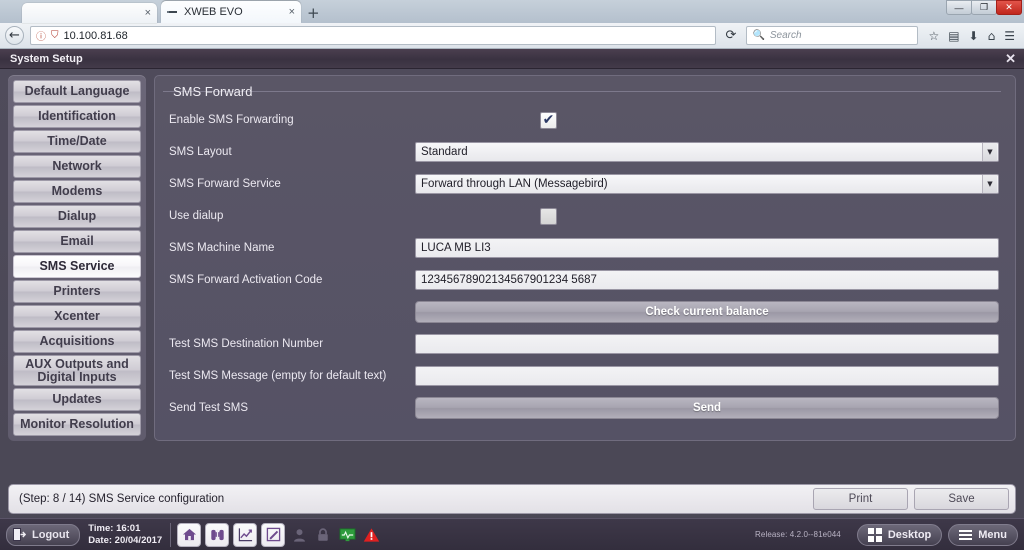  Describe the element at coordinates (246, 344) in the screenshot. I see `test-sms-destination-number-label: Test SMS Destination Number` at that location.